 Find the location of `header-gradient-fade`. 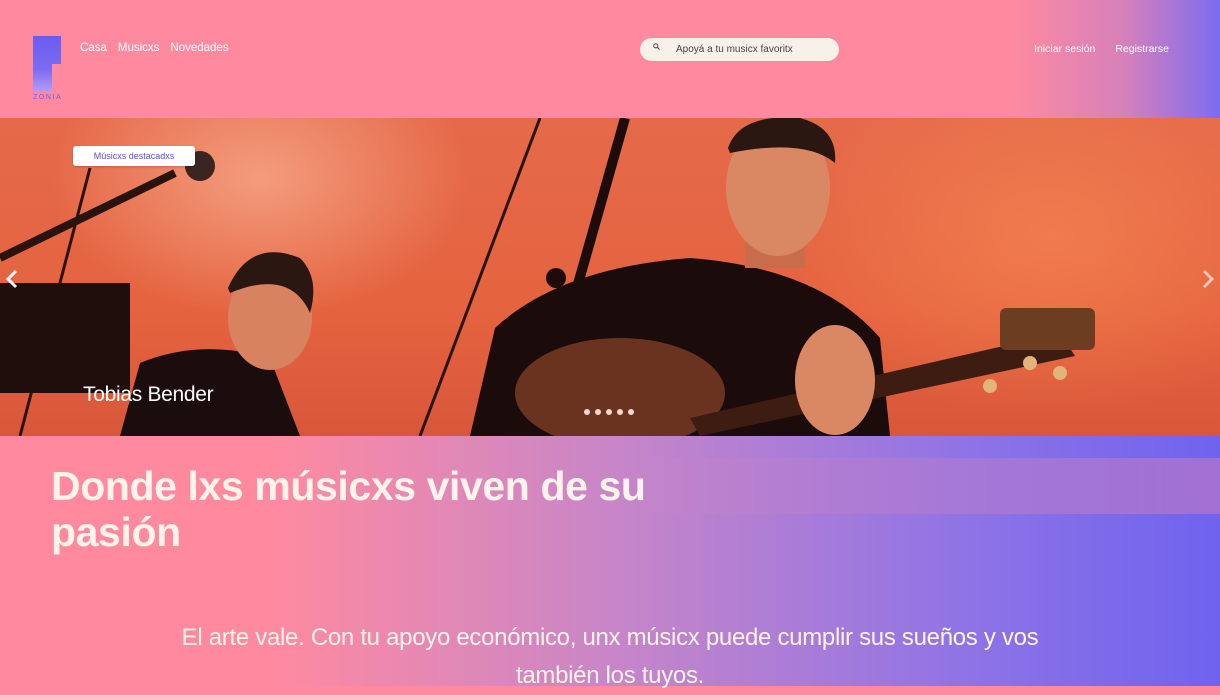

header-gradient-fade is located at coordinates (1115, 59).